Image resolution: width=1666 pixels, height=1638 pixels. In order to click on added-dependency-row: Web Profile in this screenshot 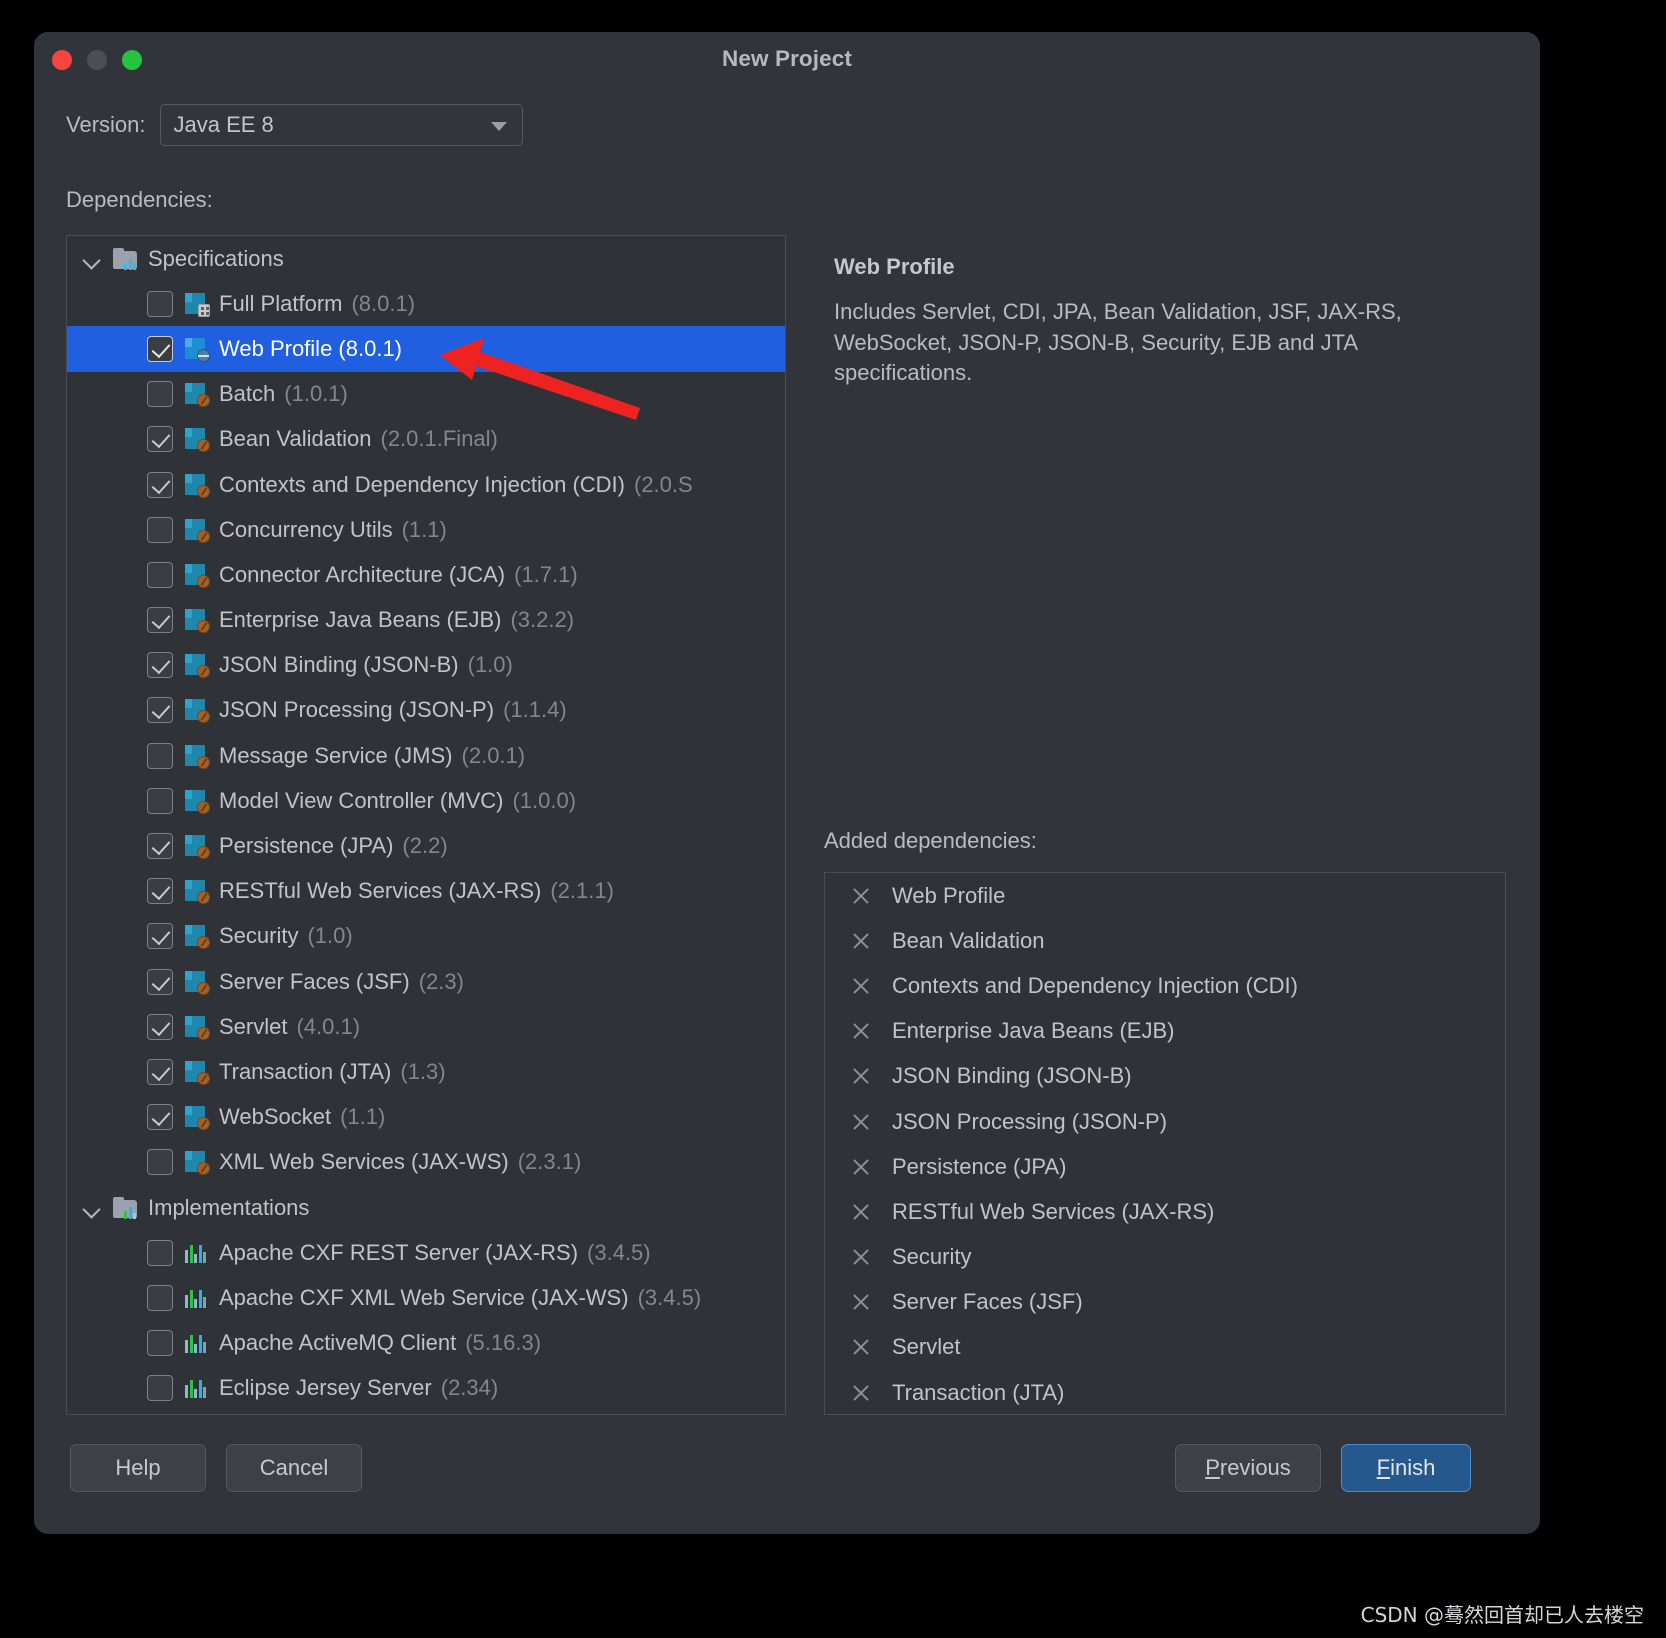, I will do `click(1165, 895)`.